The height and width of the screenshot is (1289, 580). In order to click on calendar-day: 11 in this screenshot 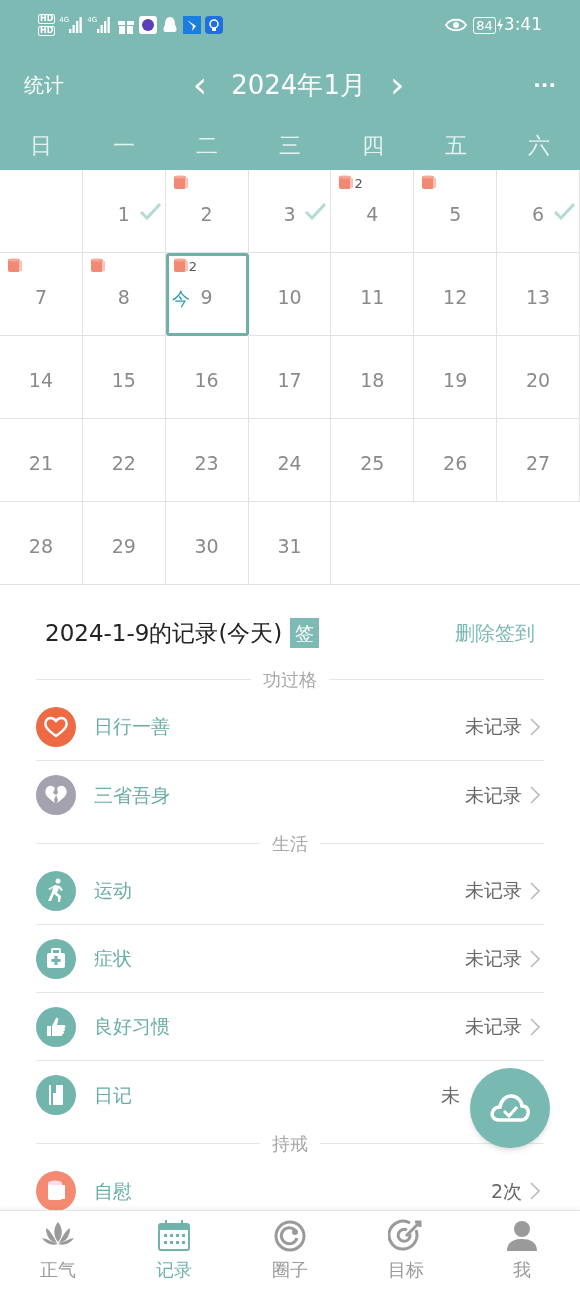, I will do `click(373, 294)`.